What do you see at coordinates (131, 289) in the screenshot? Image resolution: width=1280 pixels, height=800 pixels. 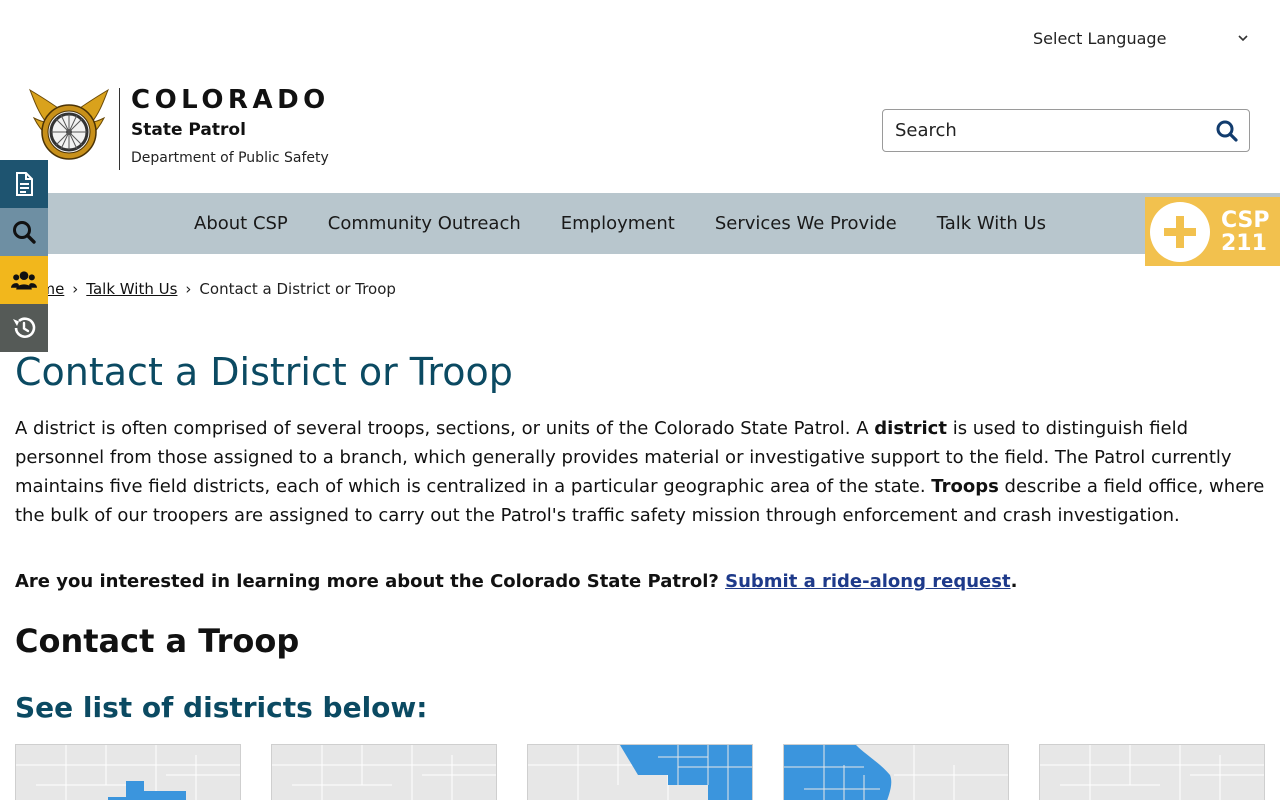 I see `breadcrumb-talk-with-us: Talk With Us` at bounding box center [131, 289].